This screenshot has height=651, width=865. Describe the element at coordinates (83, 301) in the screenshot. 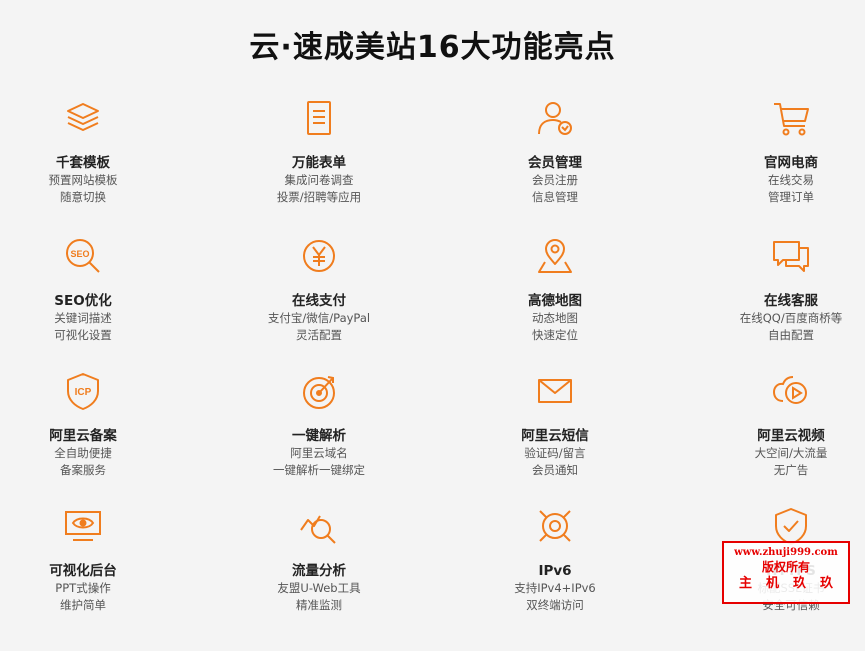

I see `feature-name: SEO优化` at that location.